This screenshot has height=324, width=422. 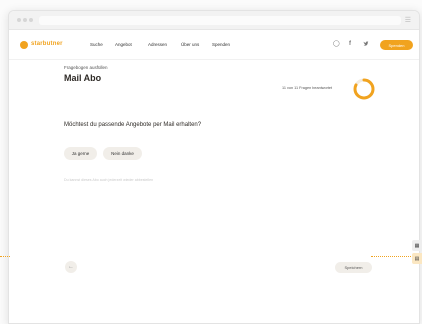 I want to click on nav-item-adressen: Adressen, so click(x=157, y=44).